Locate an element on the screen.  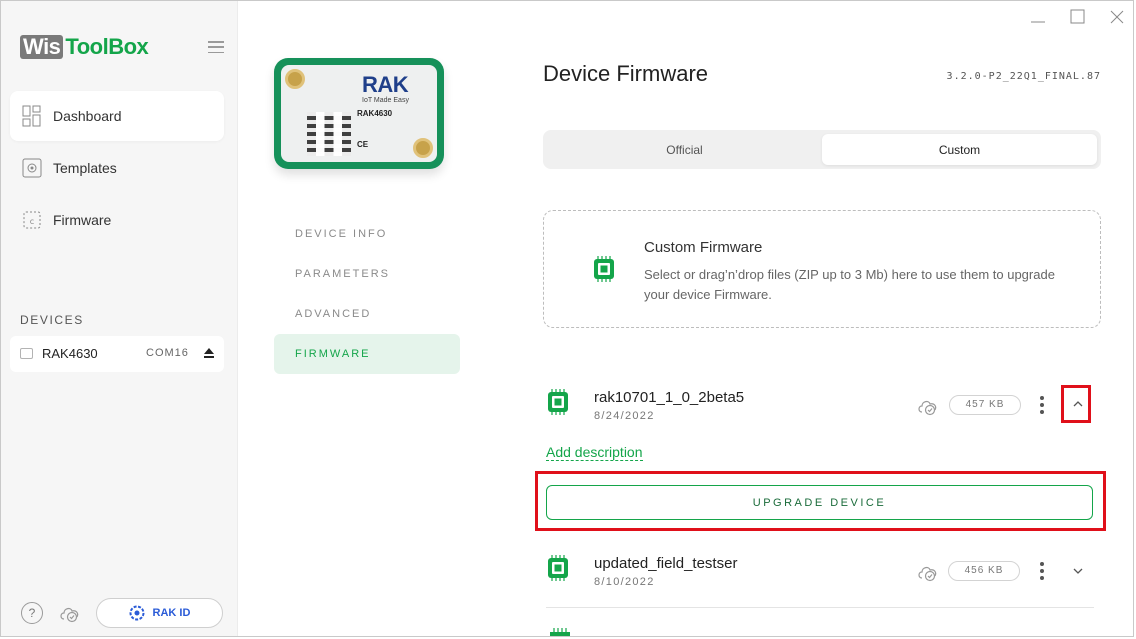
device-name: RAK4630 is located at coordinates (70, 353).